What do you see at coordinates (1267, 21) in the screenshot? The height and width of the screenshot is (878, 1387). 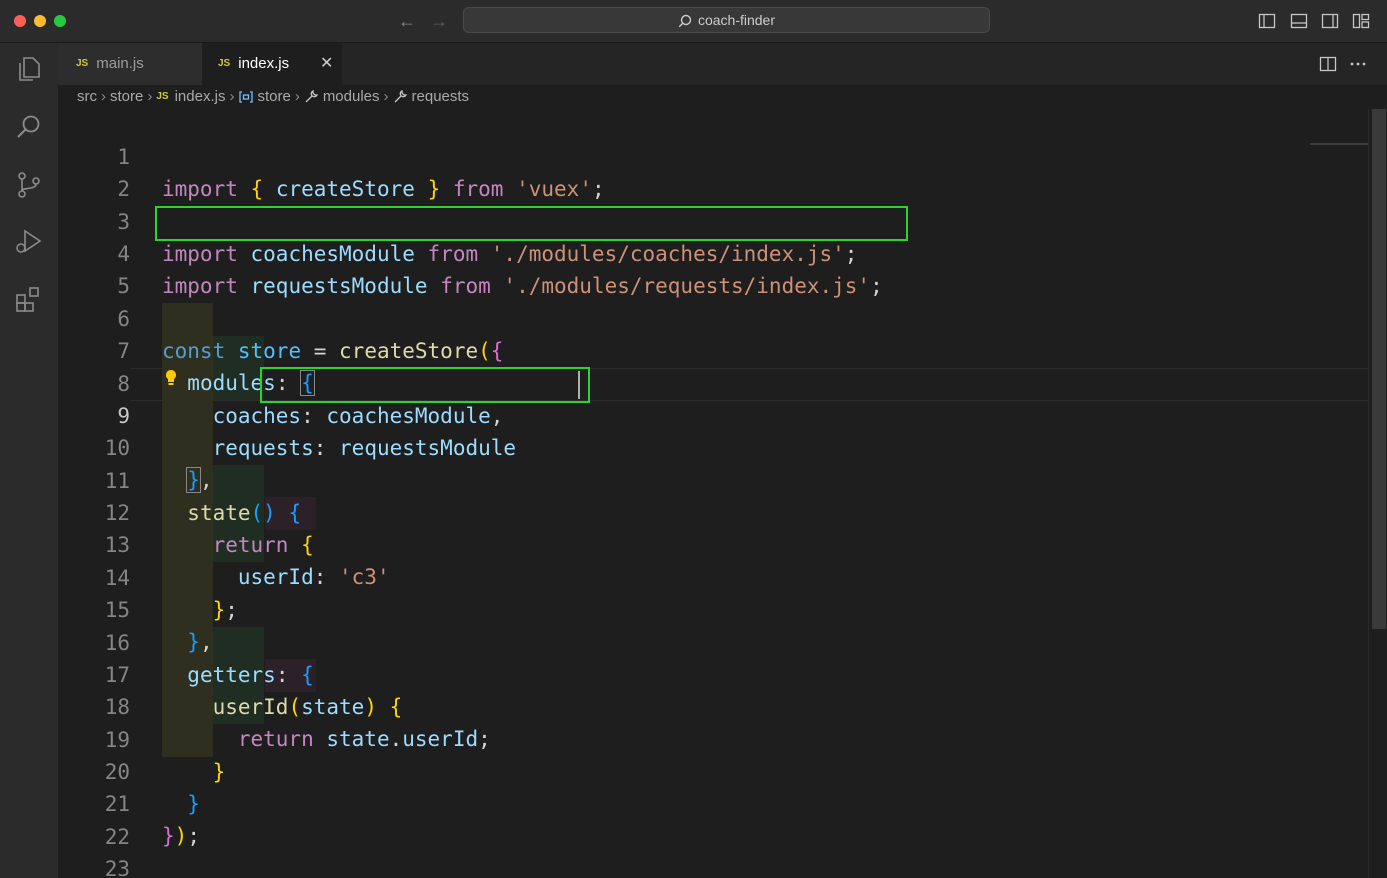 I see `toggle-primary-sidebar-icon` at bounding box center [1267, 21].